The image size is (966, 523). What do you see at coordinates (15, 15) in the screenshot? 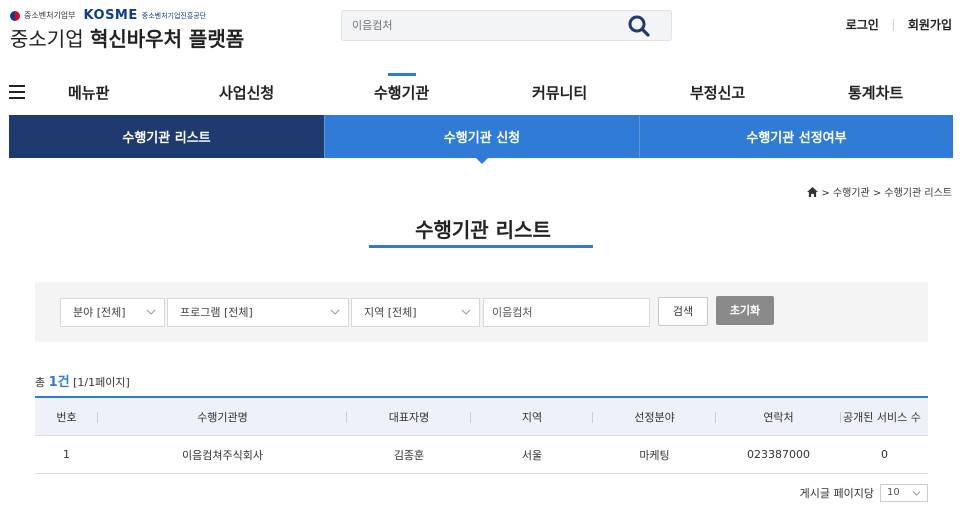
I see `government-emblem-icon` at bounding box center [15, 15].